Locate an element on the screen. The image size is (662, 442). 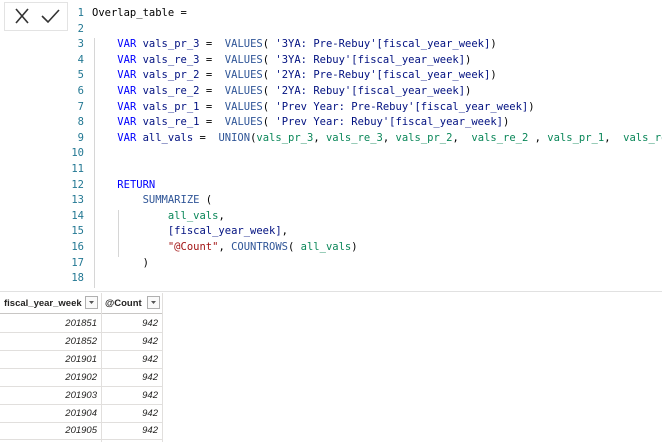
code-line: 10 is located at coordinates (365, 155).